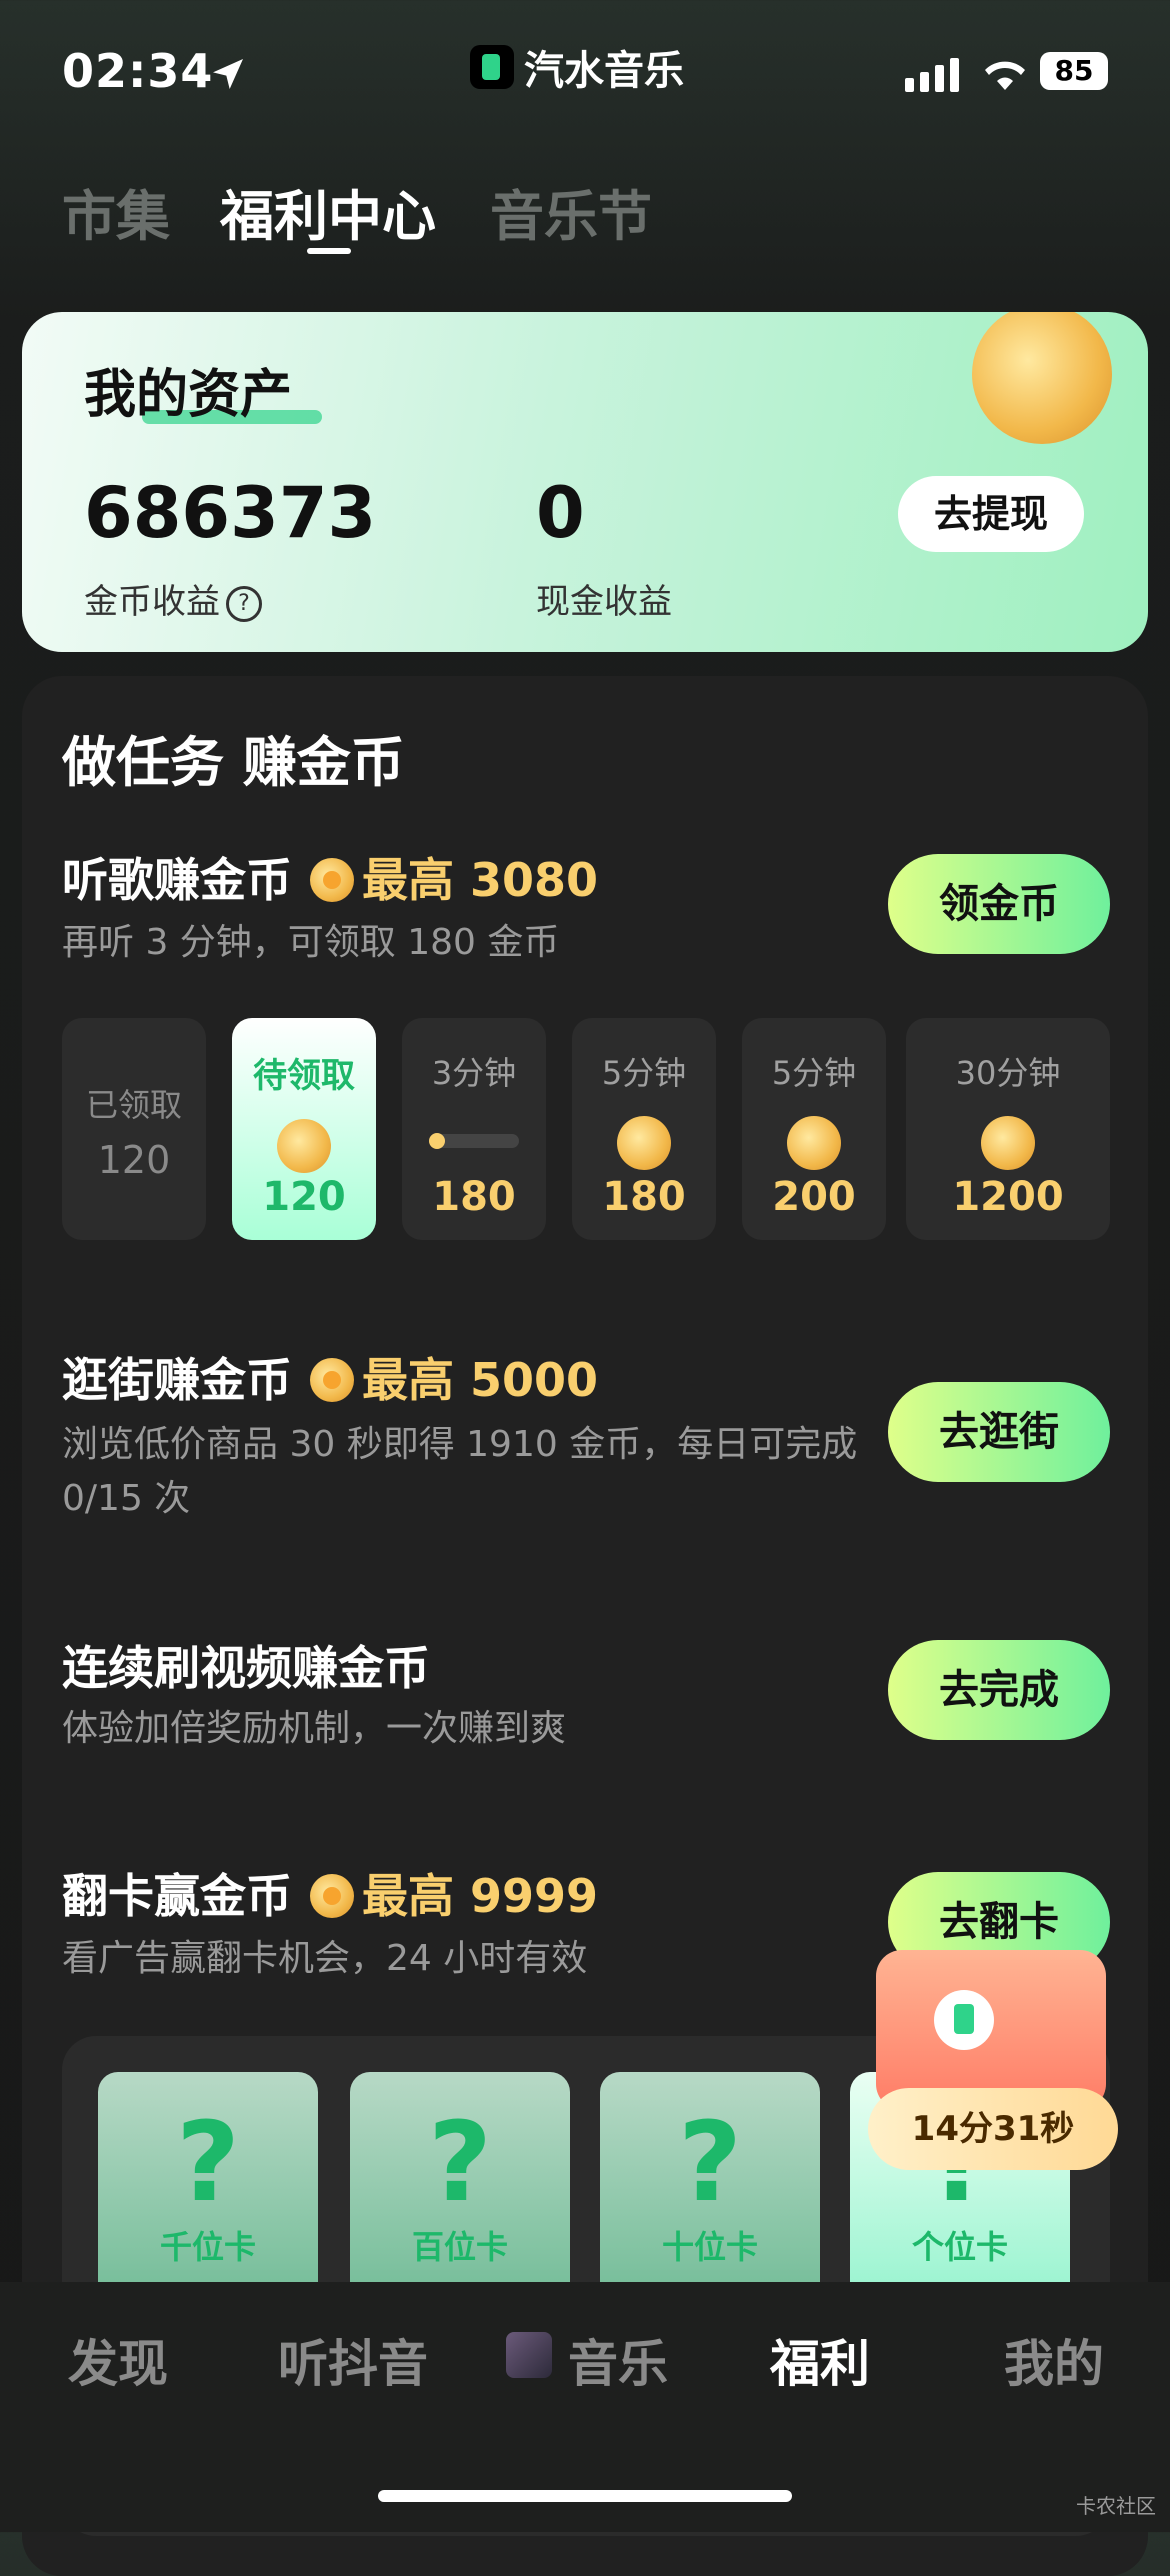 The height and width of the screenshot is (2576, 1170). I want to click on nav-welfare: 福利, so click(820, 2360).